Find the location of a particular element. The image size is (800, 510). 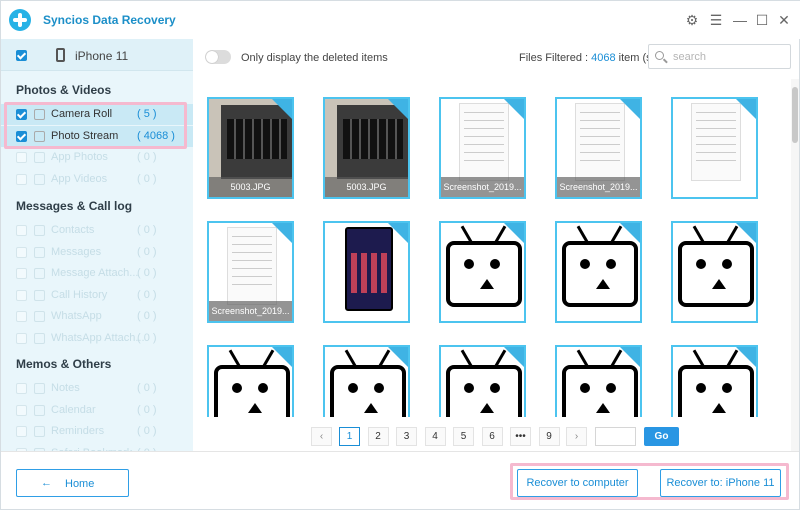

category-label: App Photos is located at coordinates (79, 157).